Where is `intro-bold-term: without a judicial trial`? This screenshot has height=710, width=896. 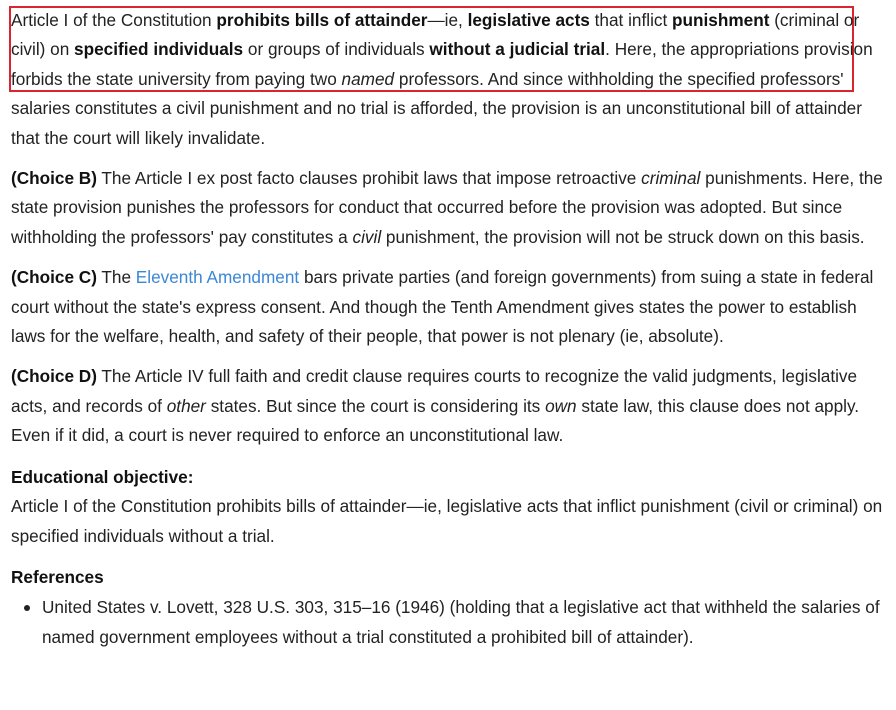
intro-bold-term: without a judicial trial is located at coordinates (517, 49).